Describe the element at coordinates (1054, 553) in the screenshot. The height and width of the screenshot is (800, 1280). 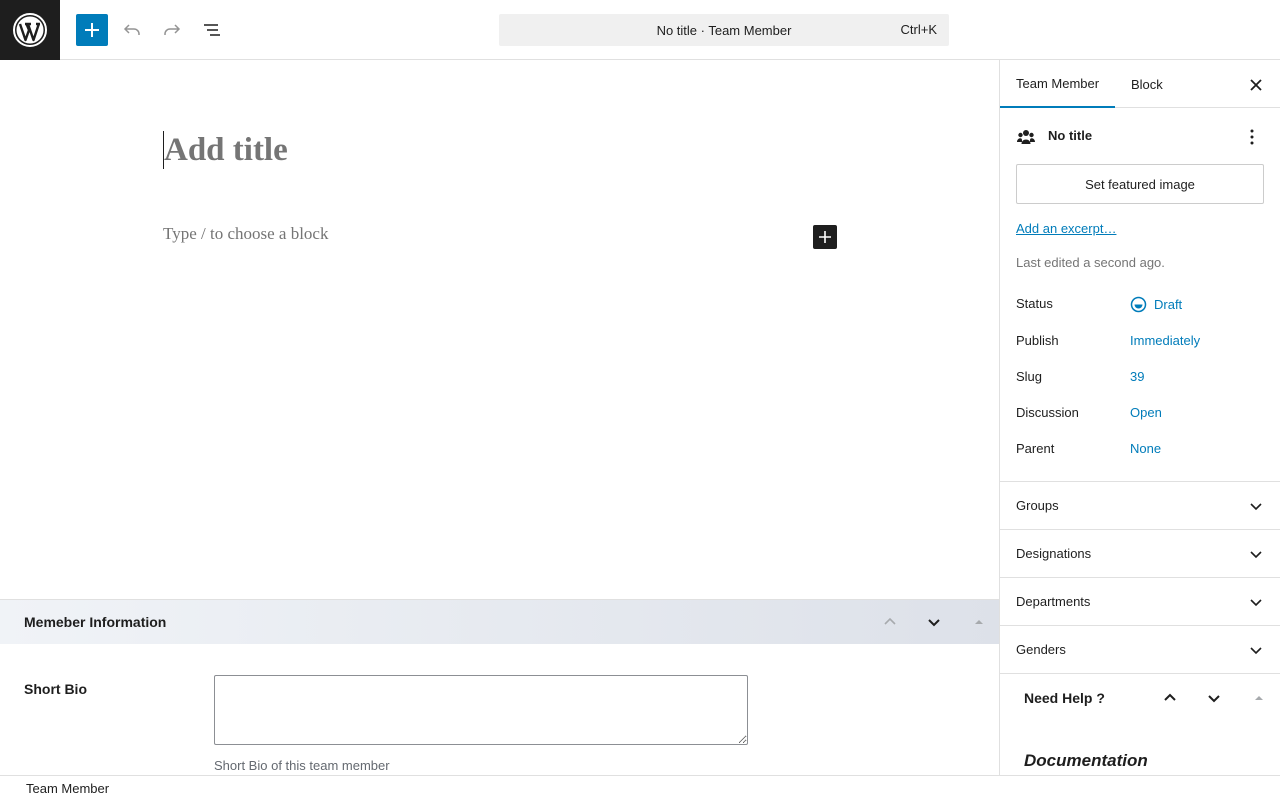
I see `panel-title: Designations` at that location.